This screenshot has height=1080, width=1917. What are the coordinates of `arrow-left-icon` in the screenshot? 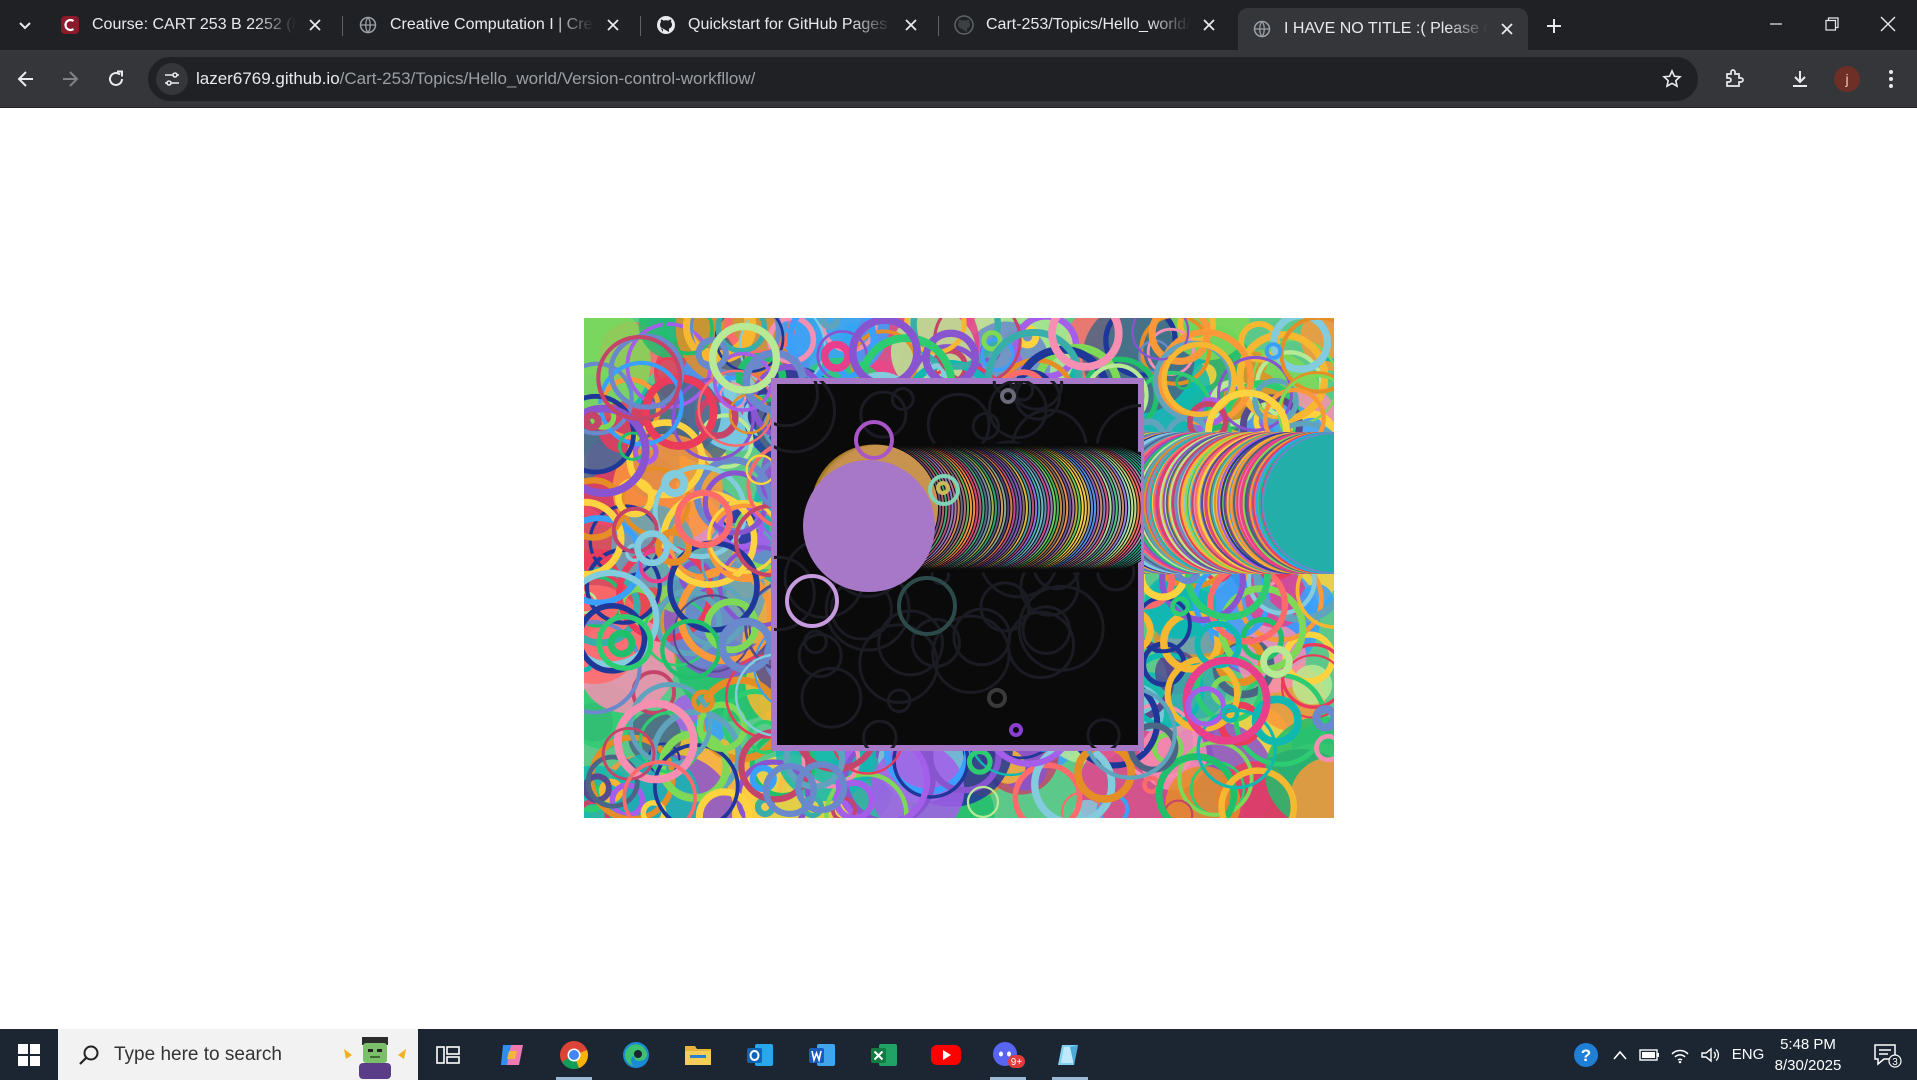 It's located at (25, 79).